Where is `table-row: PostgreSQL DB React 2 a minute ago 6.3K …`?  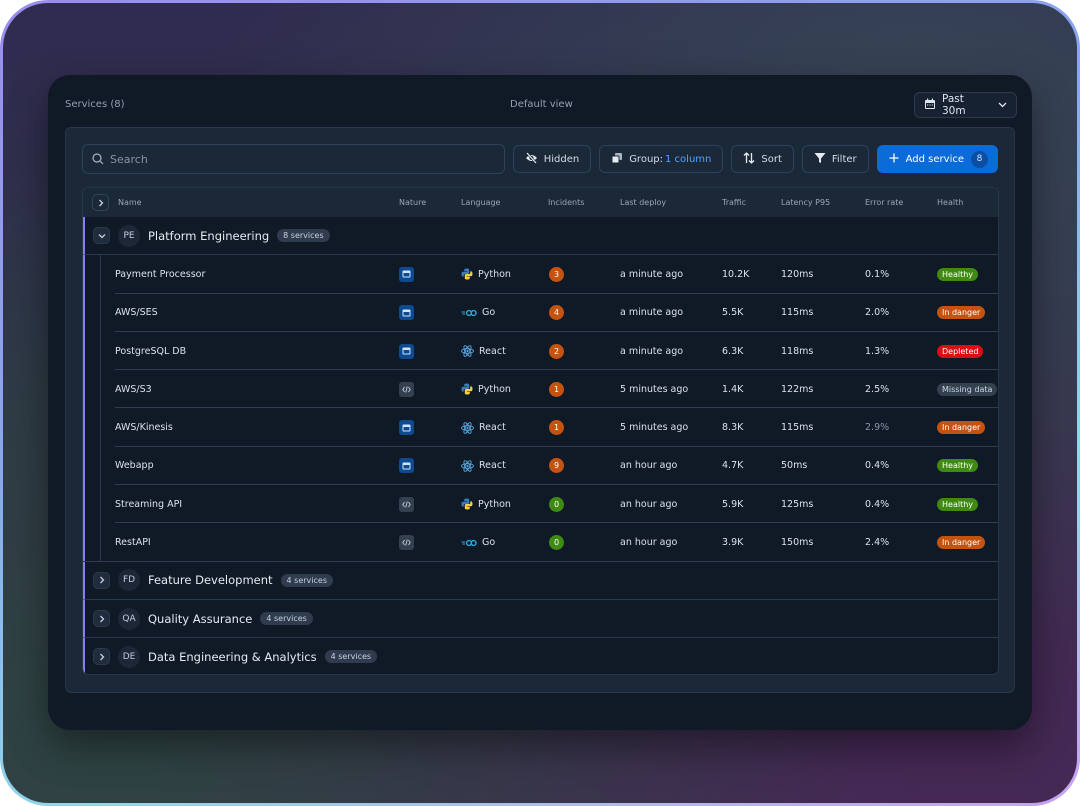
table-row: PostgreSQL DB React 2 a minute ago 6.3K … is located at coordinates (541, 351).